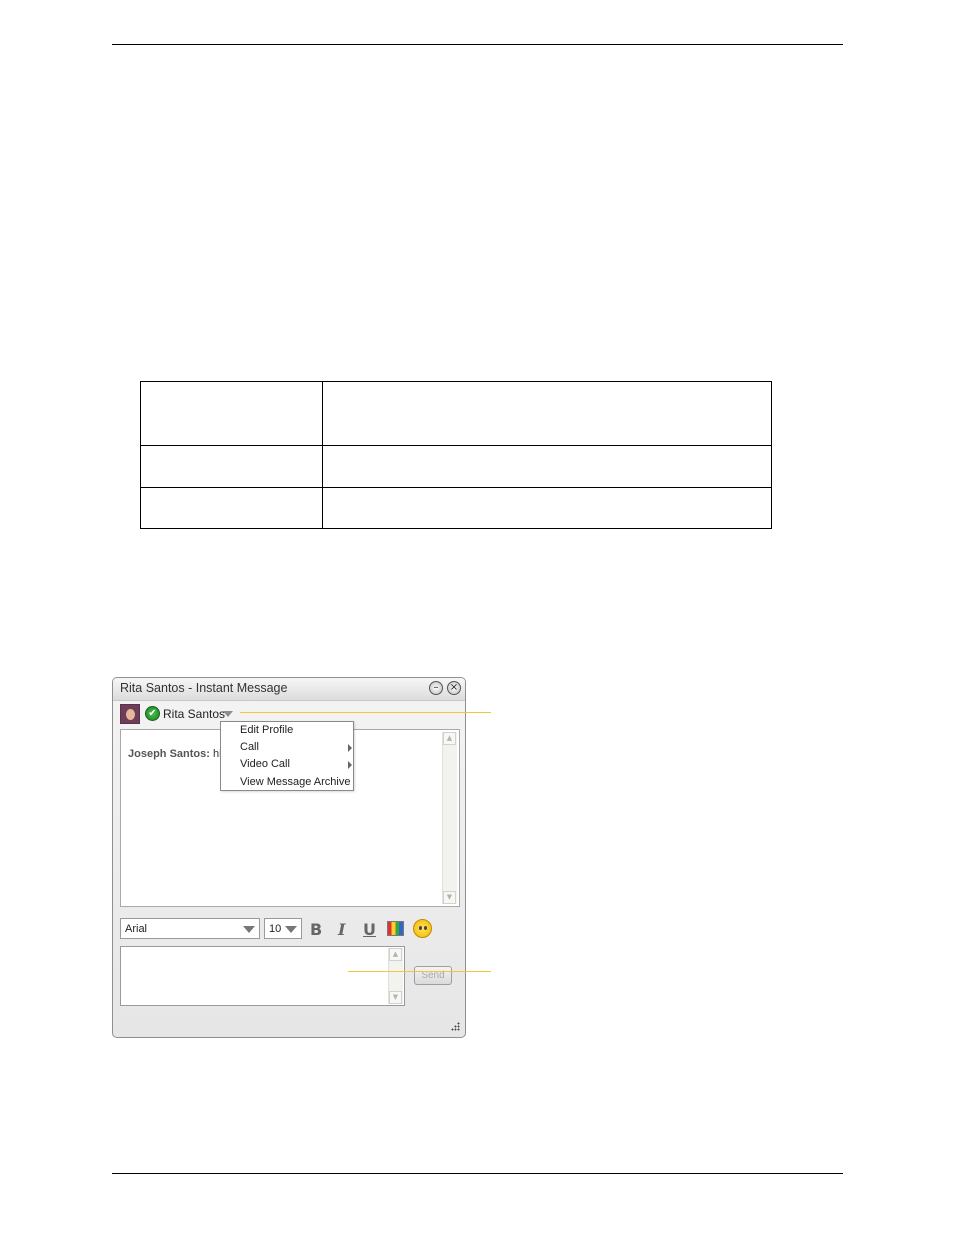 Image resolution: width=954 pixels, height=1235 pixels. I want to click on document-table, so click(456, 455).